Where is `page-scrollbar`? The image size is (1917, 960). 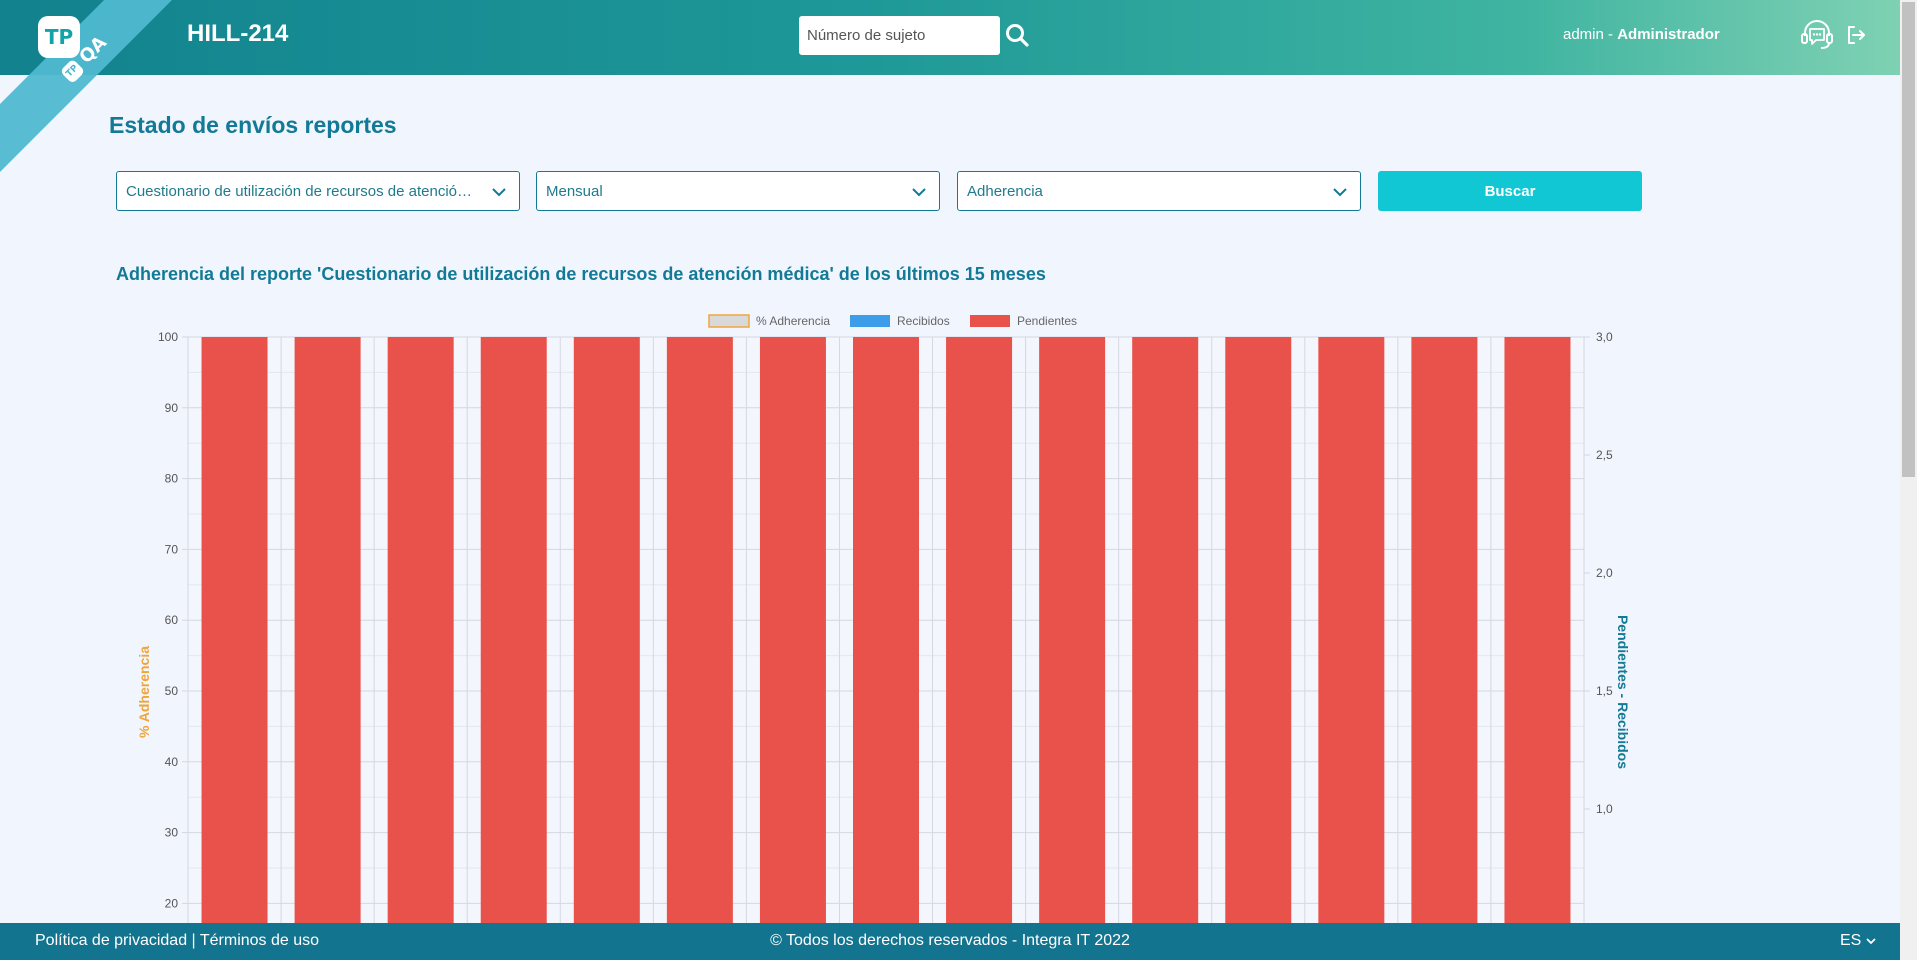 page-scrollbar is located at coordinates (1908, 480).